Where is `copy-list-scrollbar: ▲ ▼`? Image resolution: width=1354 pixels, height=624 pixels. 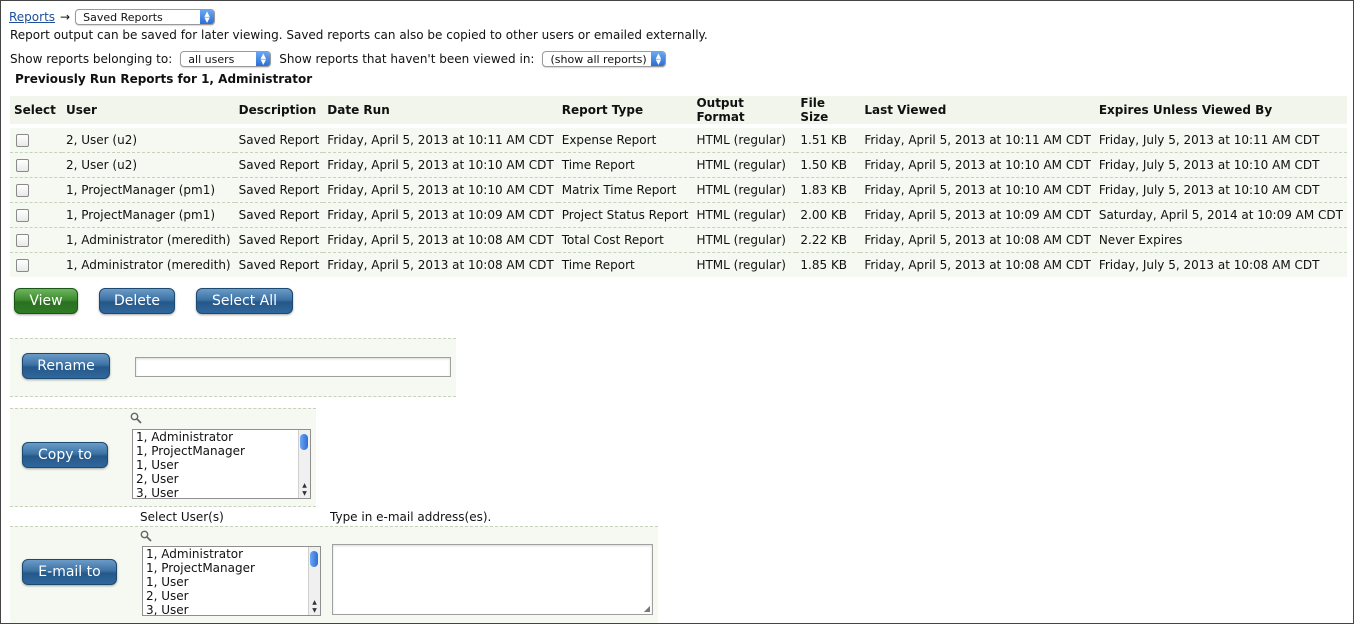
copy-list-scrollbar: ▲ ▼ is located at coordinates (304, 464).